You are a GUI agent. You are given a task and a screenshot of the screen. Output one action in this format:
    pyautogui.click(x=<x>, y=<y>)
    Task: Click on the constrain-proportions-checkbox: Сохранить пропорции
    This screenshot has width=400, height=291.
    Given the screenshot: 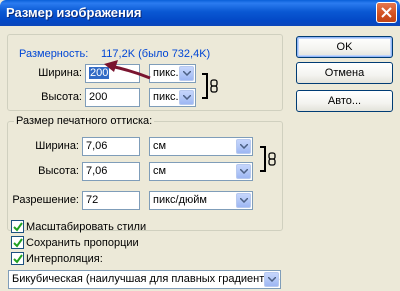 What is the action you would take?
    pyautogui.click(x=75, y=242)
    